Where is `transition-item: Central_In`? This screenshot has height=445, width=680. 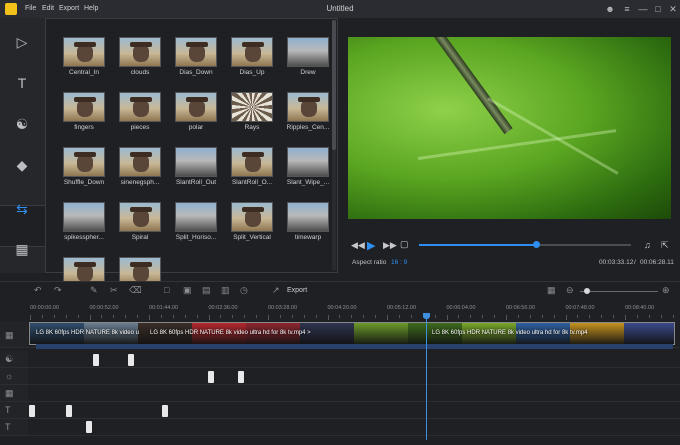
transition-item: Central_In is located at coordinates (84, 56).